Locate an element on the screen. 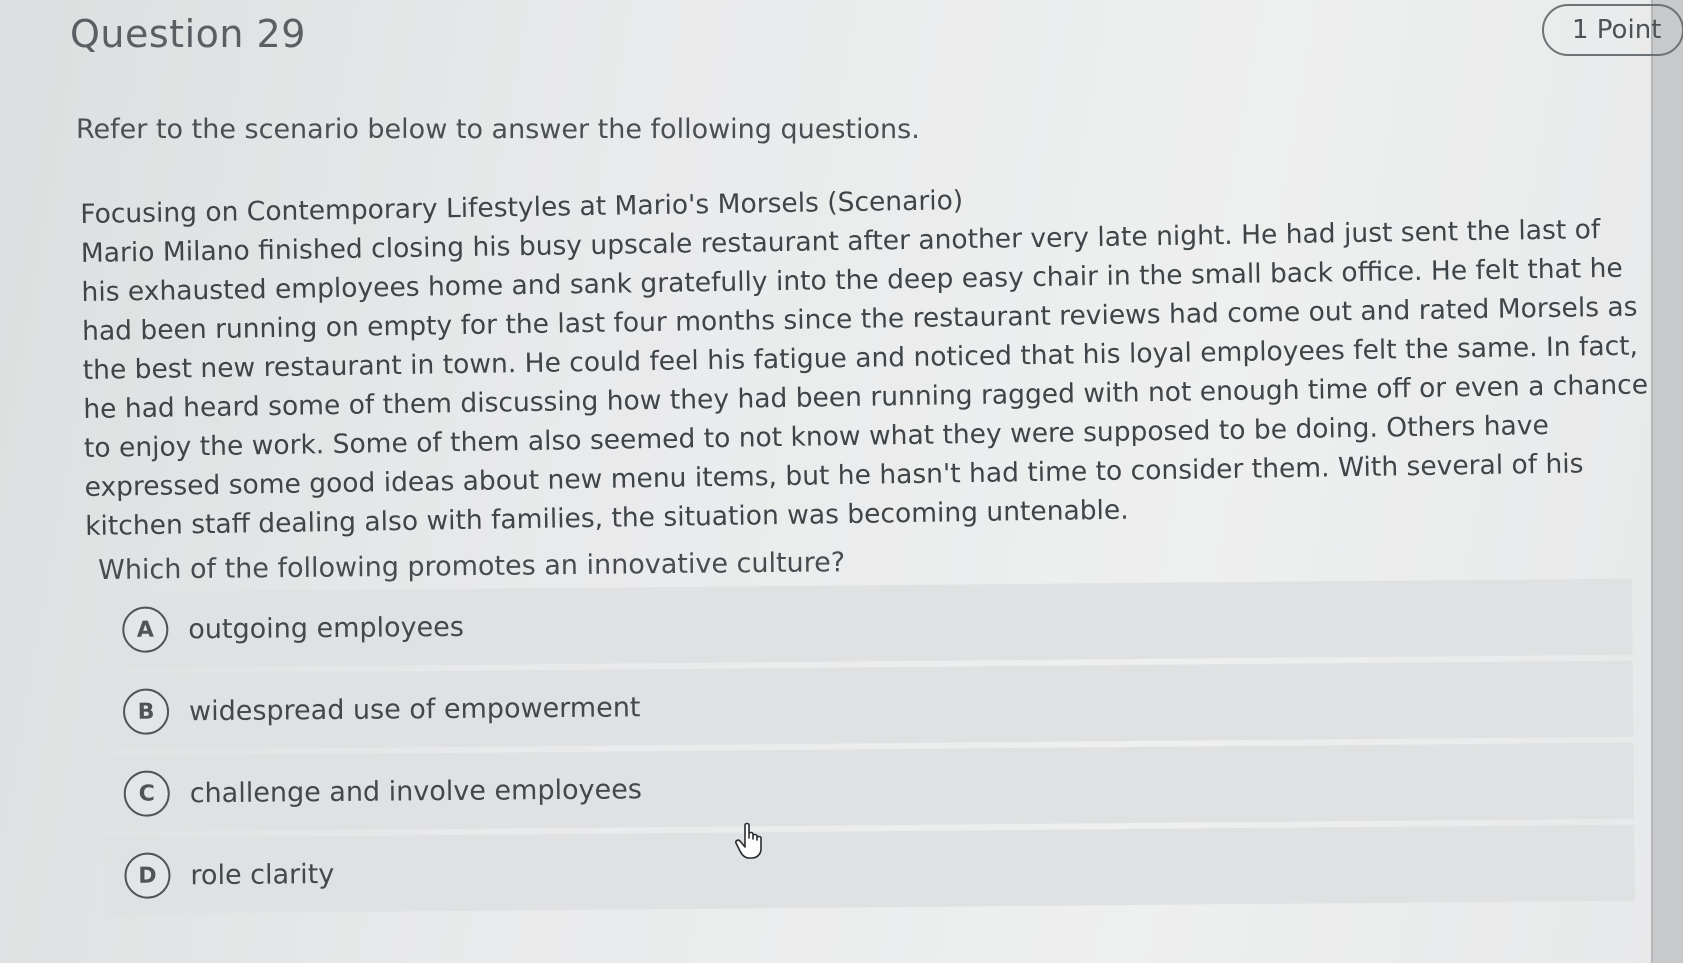  option-b: B widespread use of empowerment is located at coordinates (868, 705).